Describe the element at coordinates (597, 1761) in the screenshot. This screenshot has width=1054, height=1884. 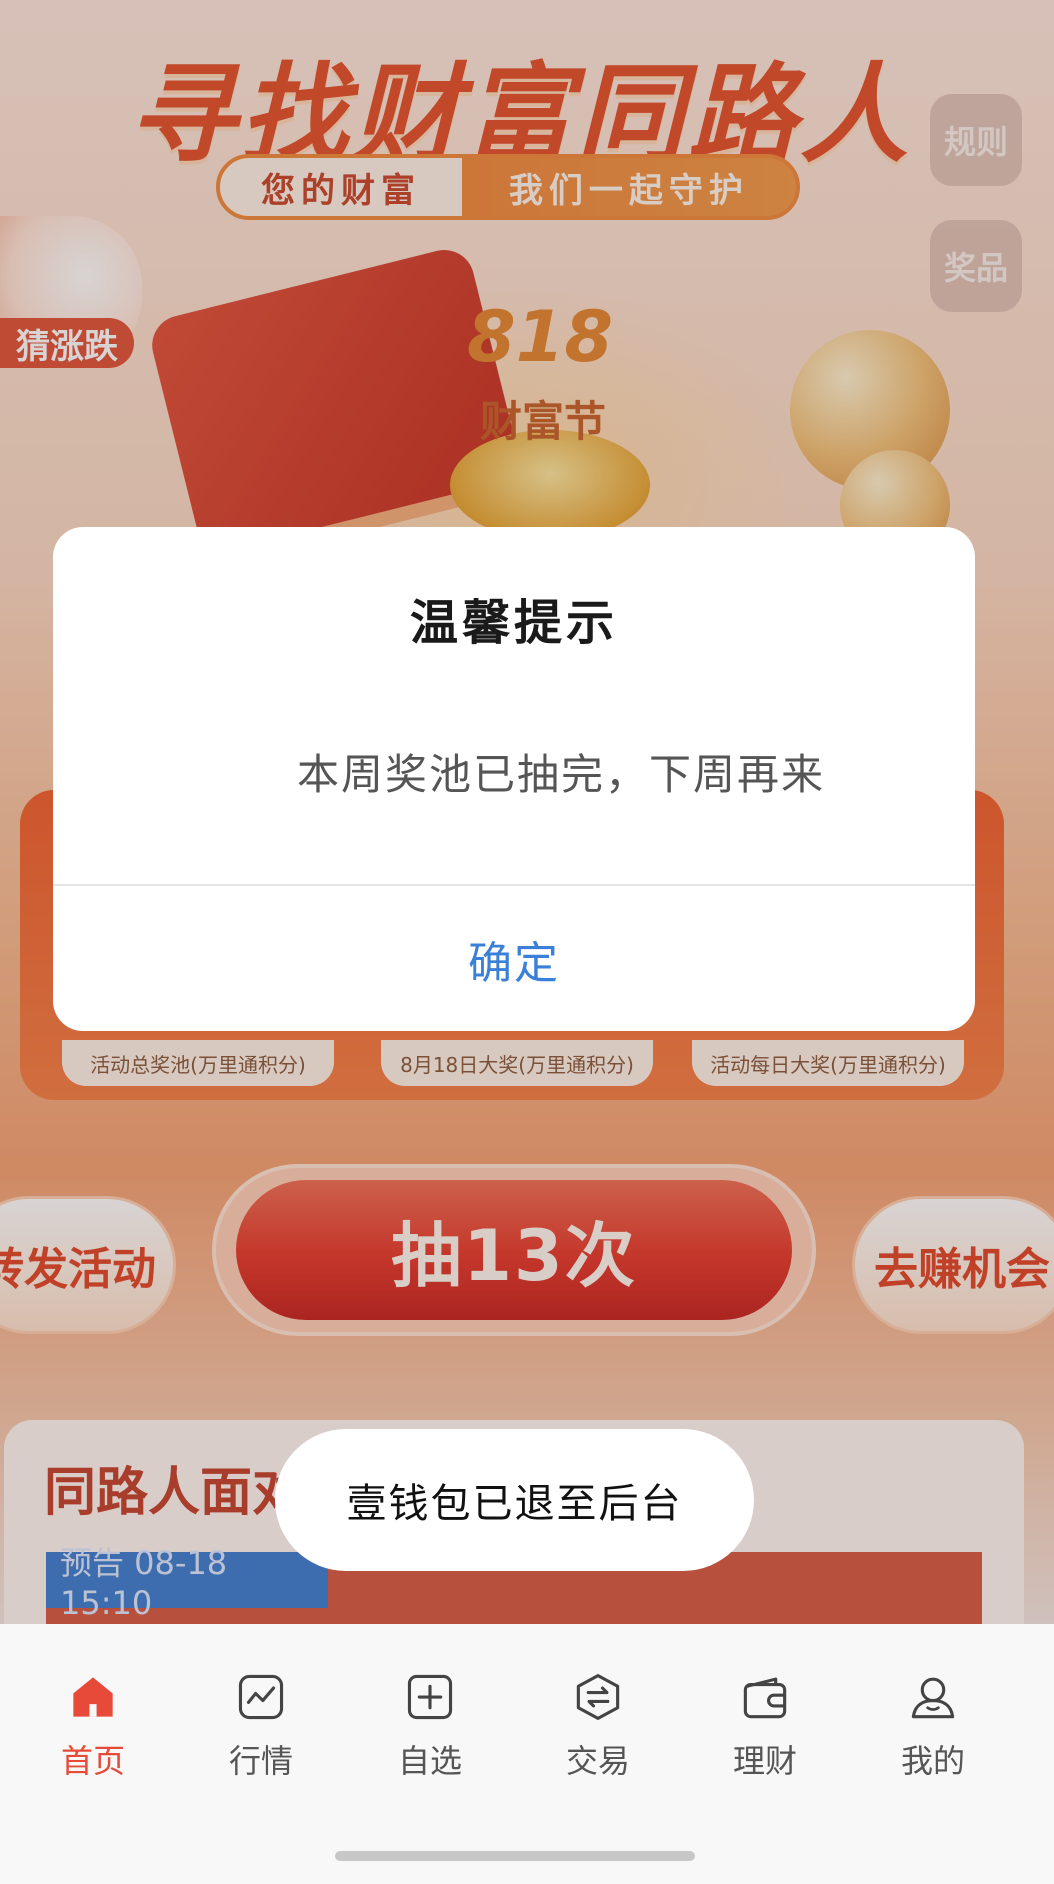
I see `tab-trade-label: 交易` at that location.